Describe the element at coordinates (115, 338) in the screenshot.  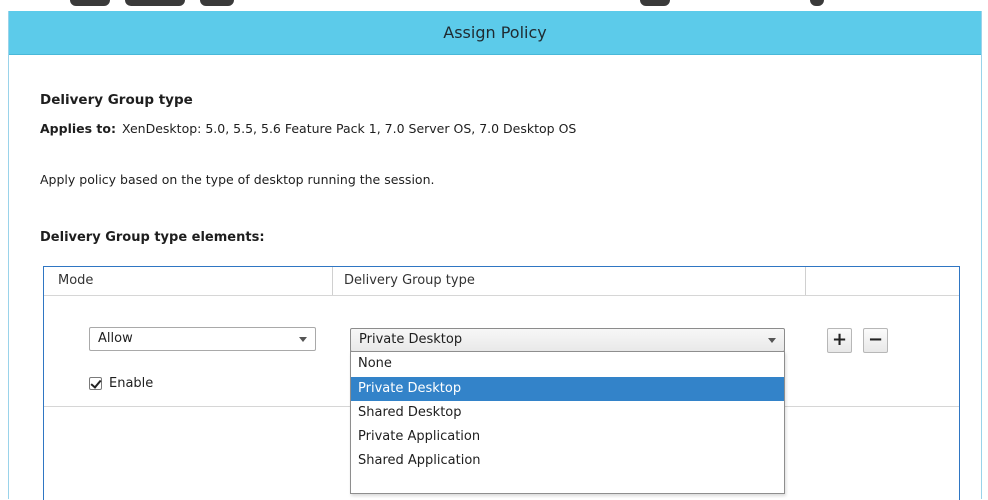
I see `mode-select-value: Allow` at that location.